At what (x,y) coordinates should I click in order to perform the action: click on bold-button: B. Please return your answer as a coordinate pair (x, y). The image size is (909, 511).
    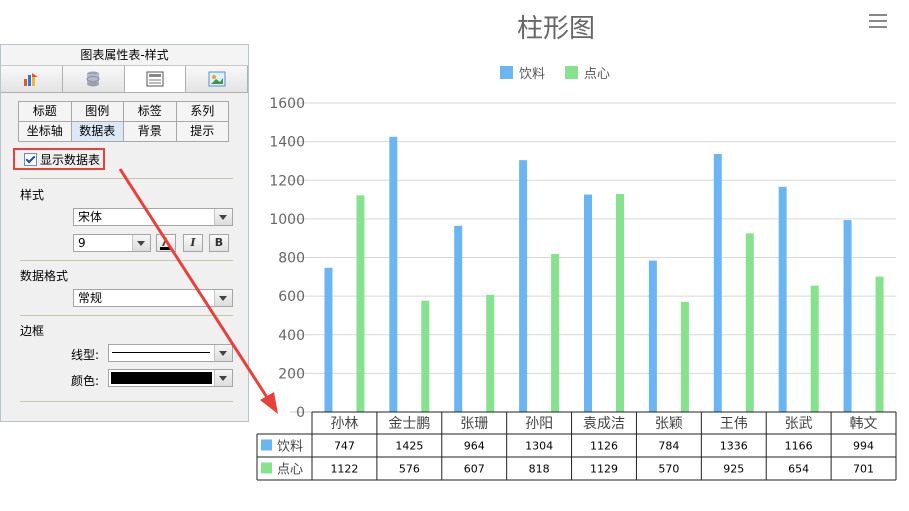
    Looking at the image, I should click on (219, 243).